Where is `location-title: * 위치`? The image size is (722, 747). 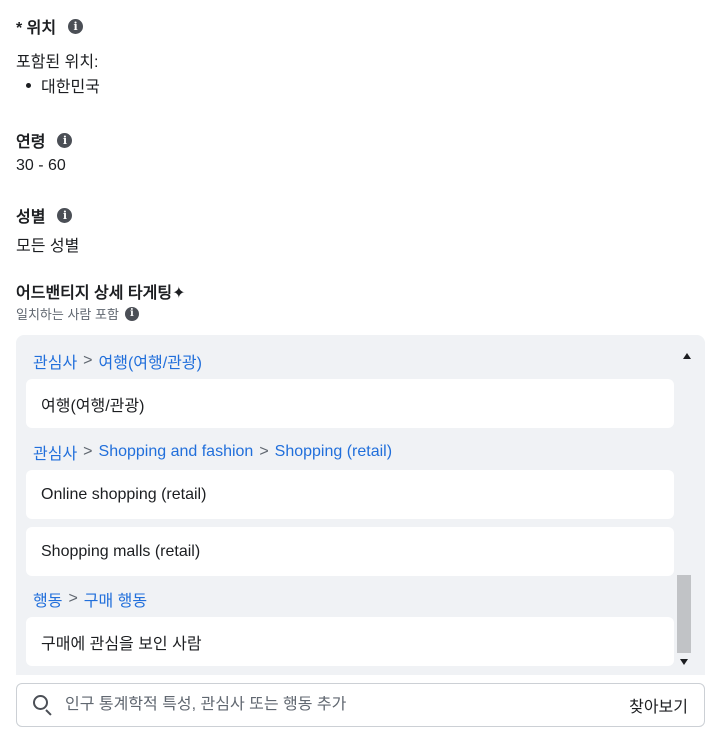 location-title: * 위치 is located at coordinates (36, 28).